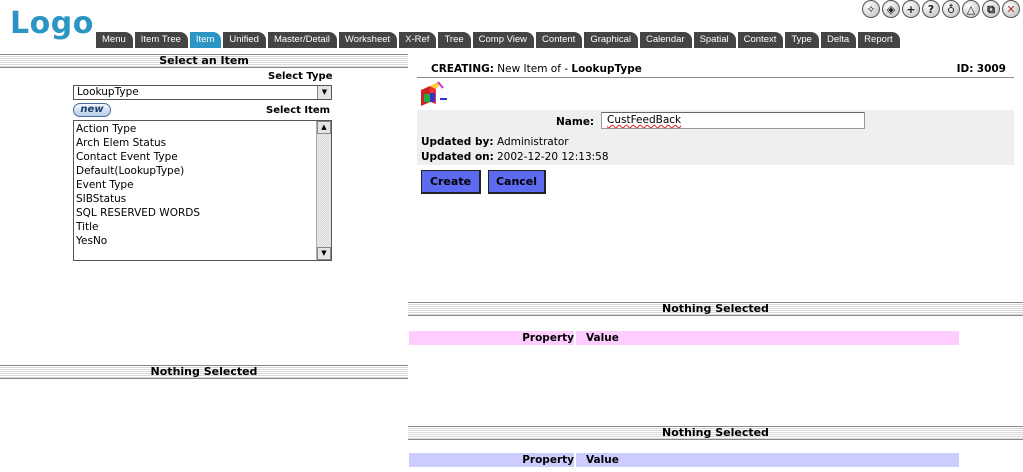  What do you see at coordinates (457, 142) in the screenshot?
I see `updated-by-label: Updated by:` at bounding box center [457, 142].